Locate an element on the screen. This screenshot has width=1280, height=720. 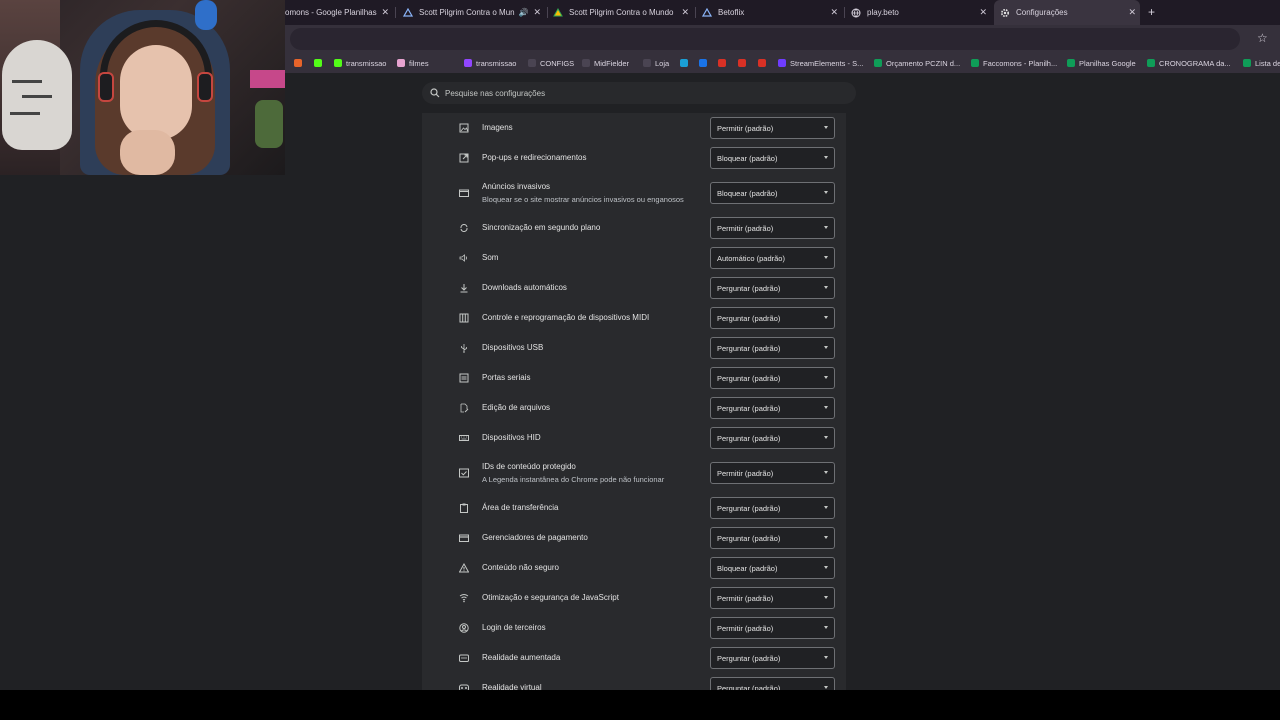
setting-dropdown: Automático (padrão) is located at coordinates (772, 258).